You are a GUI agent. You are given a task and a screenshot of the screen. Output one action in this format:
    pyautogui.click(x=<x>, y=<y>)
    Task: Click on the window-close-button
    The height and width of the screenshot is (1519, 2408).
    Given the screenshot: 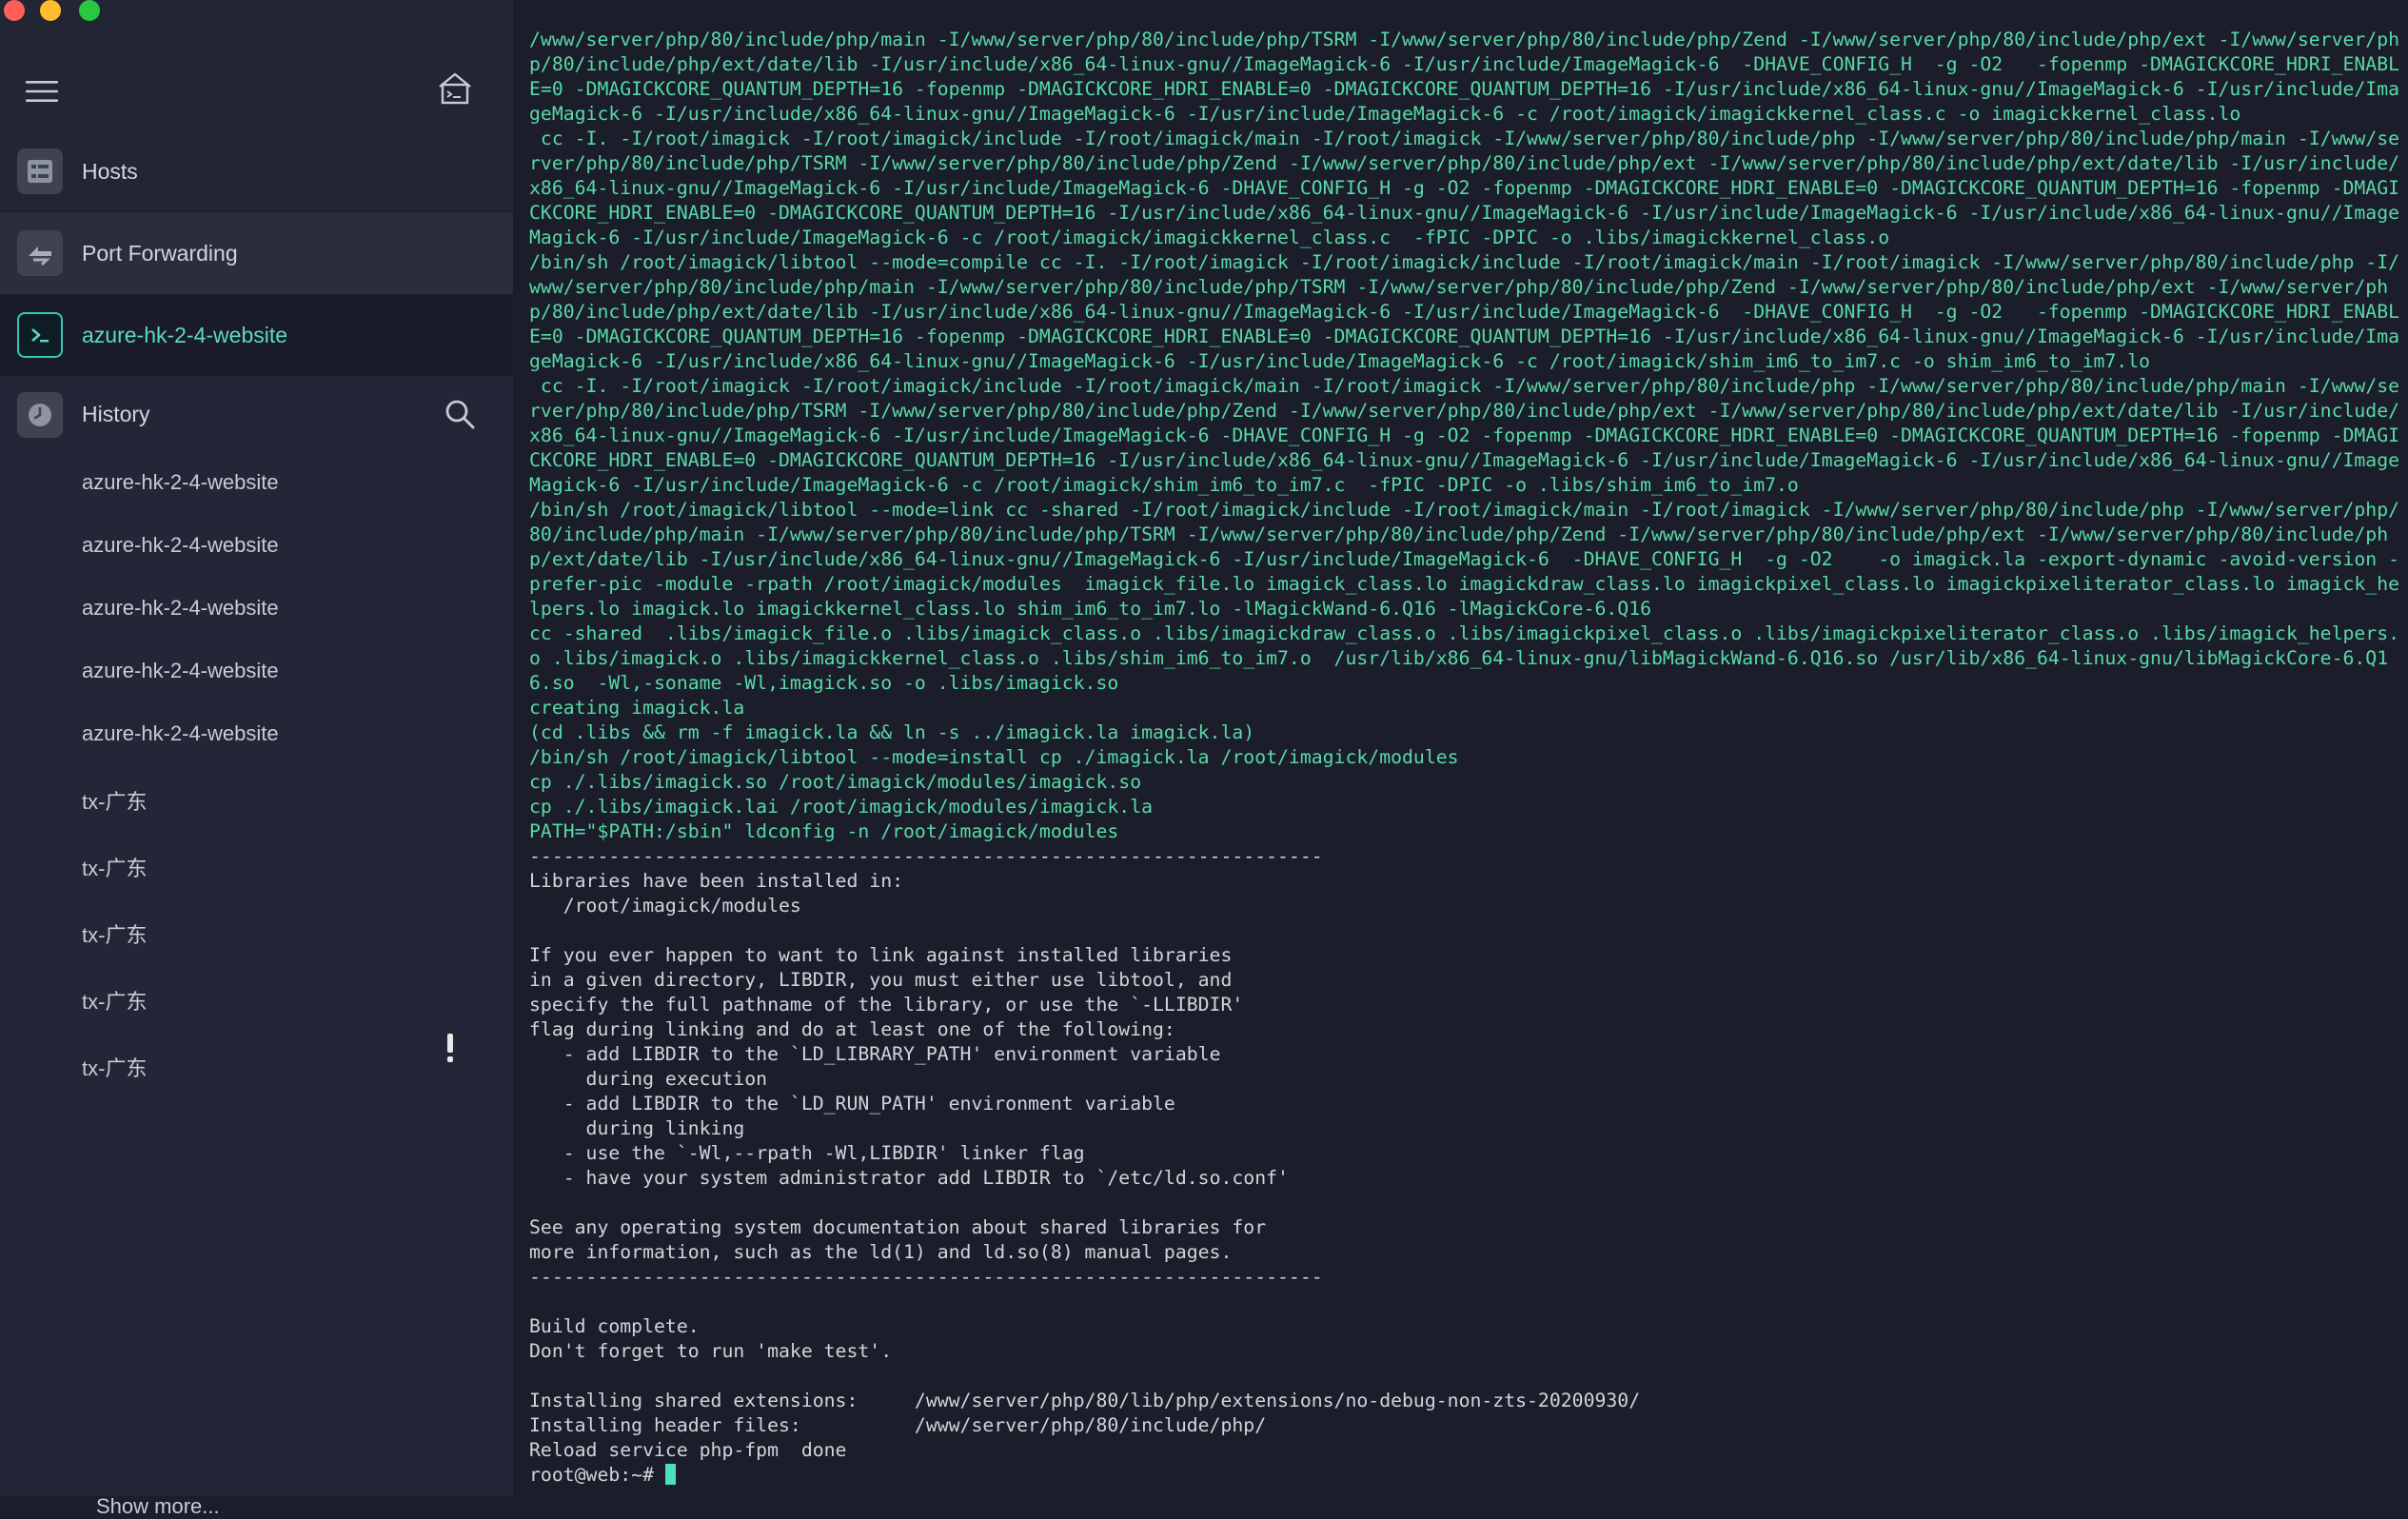 What is the action you would take?
    pyautogui.click(x=14, y=10)
    